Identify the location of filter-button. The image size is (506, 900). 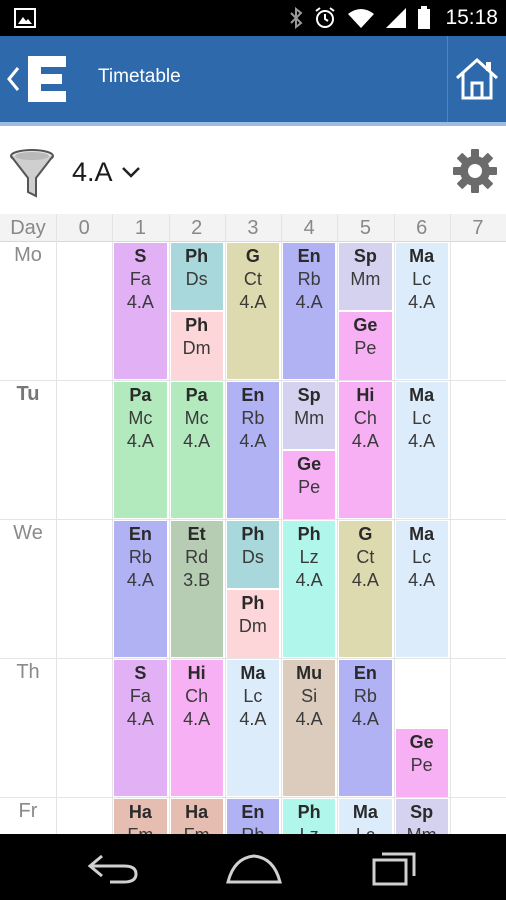
(32, 173).